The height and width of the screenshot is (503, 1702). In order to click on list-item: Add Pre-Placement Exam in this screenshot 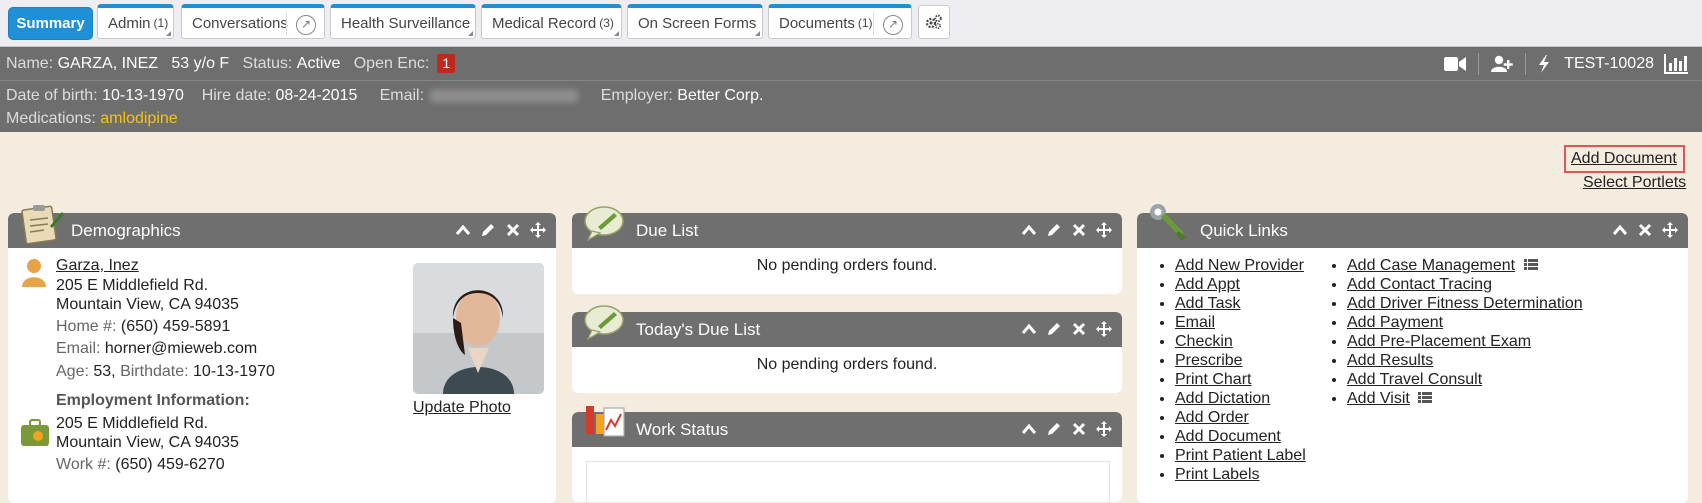, I will do `click(1465, 341)`.